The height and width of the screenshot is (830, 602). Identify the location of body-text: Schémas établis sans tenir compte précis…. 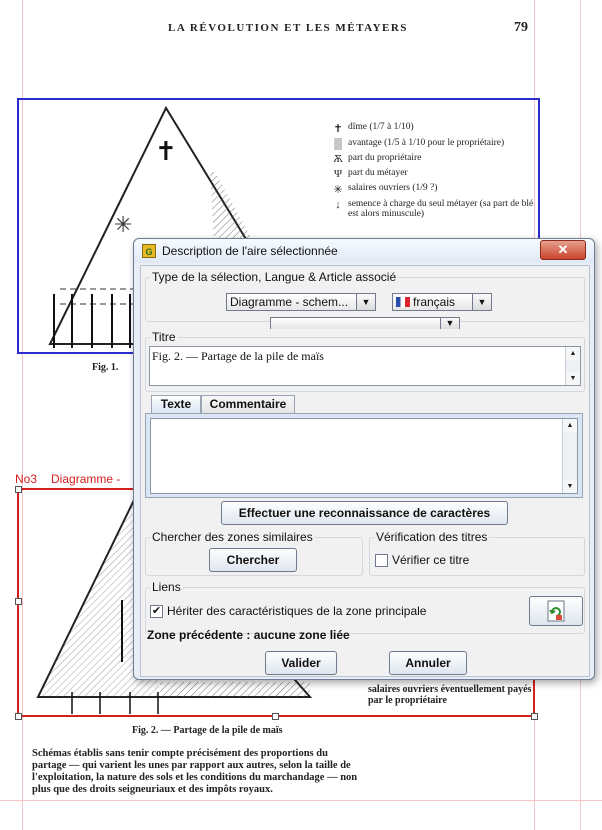
(195, 771).